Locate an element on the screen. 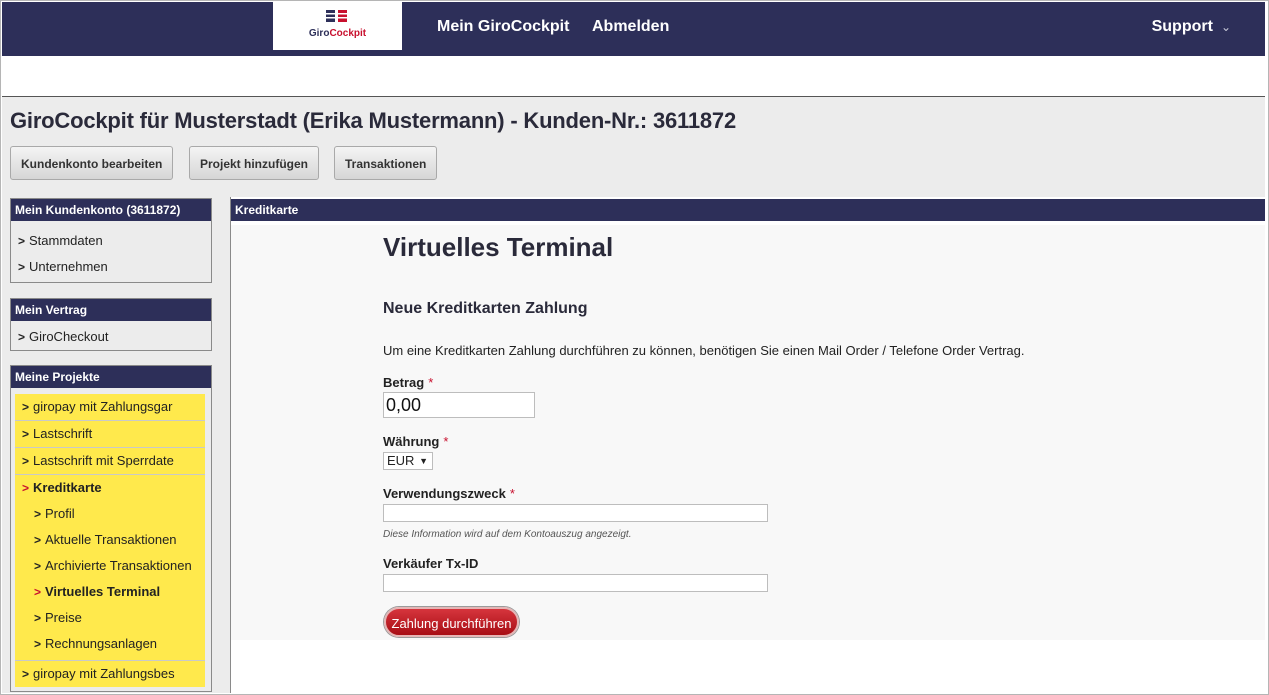  txid-input is located at coordinates (575, 583).